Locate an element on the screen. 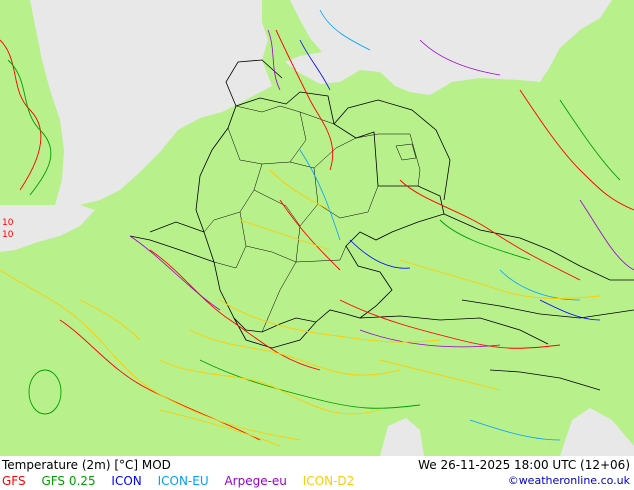 The height and width of the screenshot is (490, 634). legend-item-gfs-025: GFS 0.25 is located at coordinates (68, 481).